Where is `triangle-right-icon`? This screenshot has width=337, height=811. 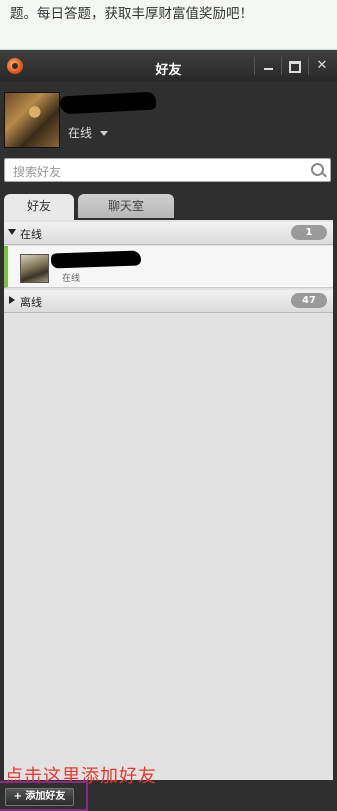 triangle-right-icon is located at coordinates (12, 300).